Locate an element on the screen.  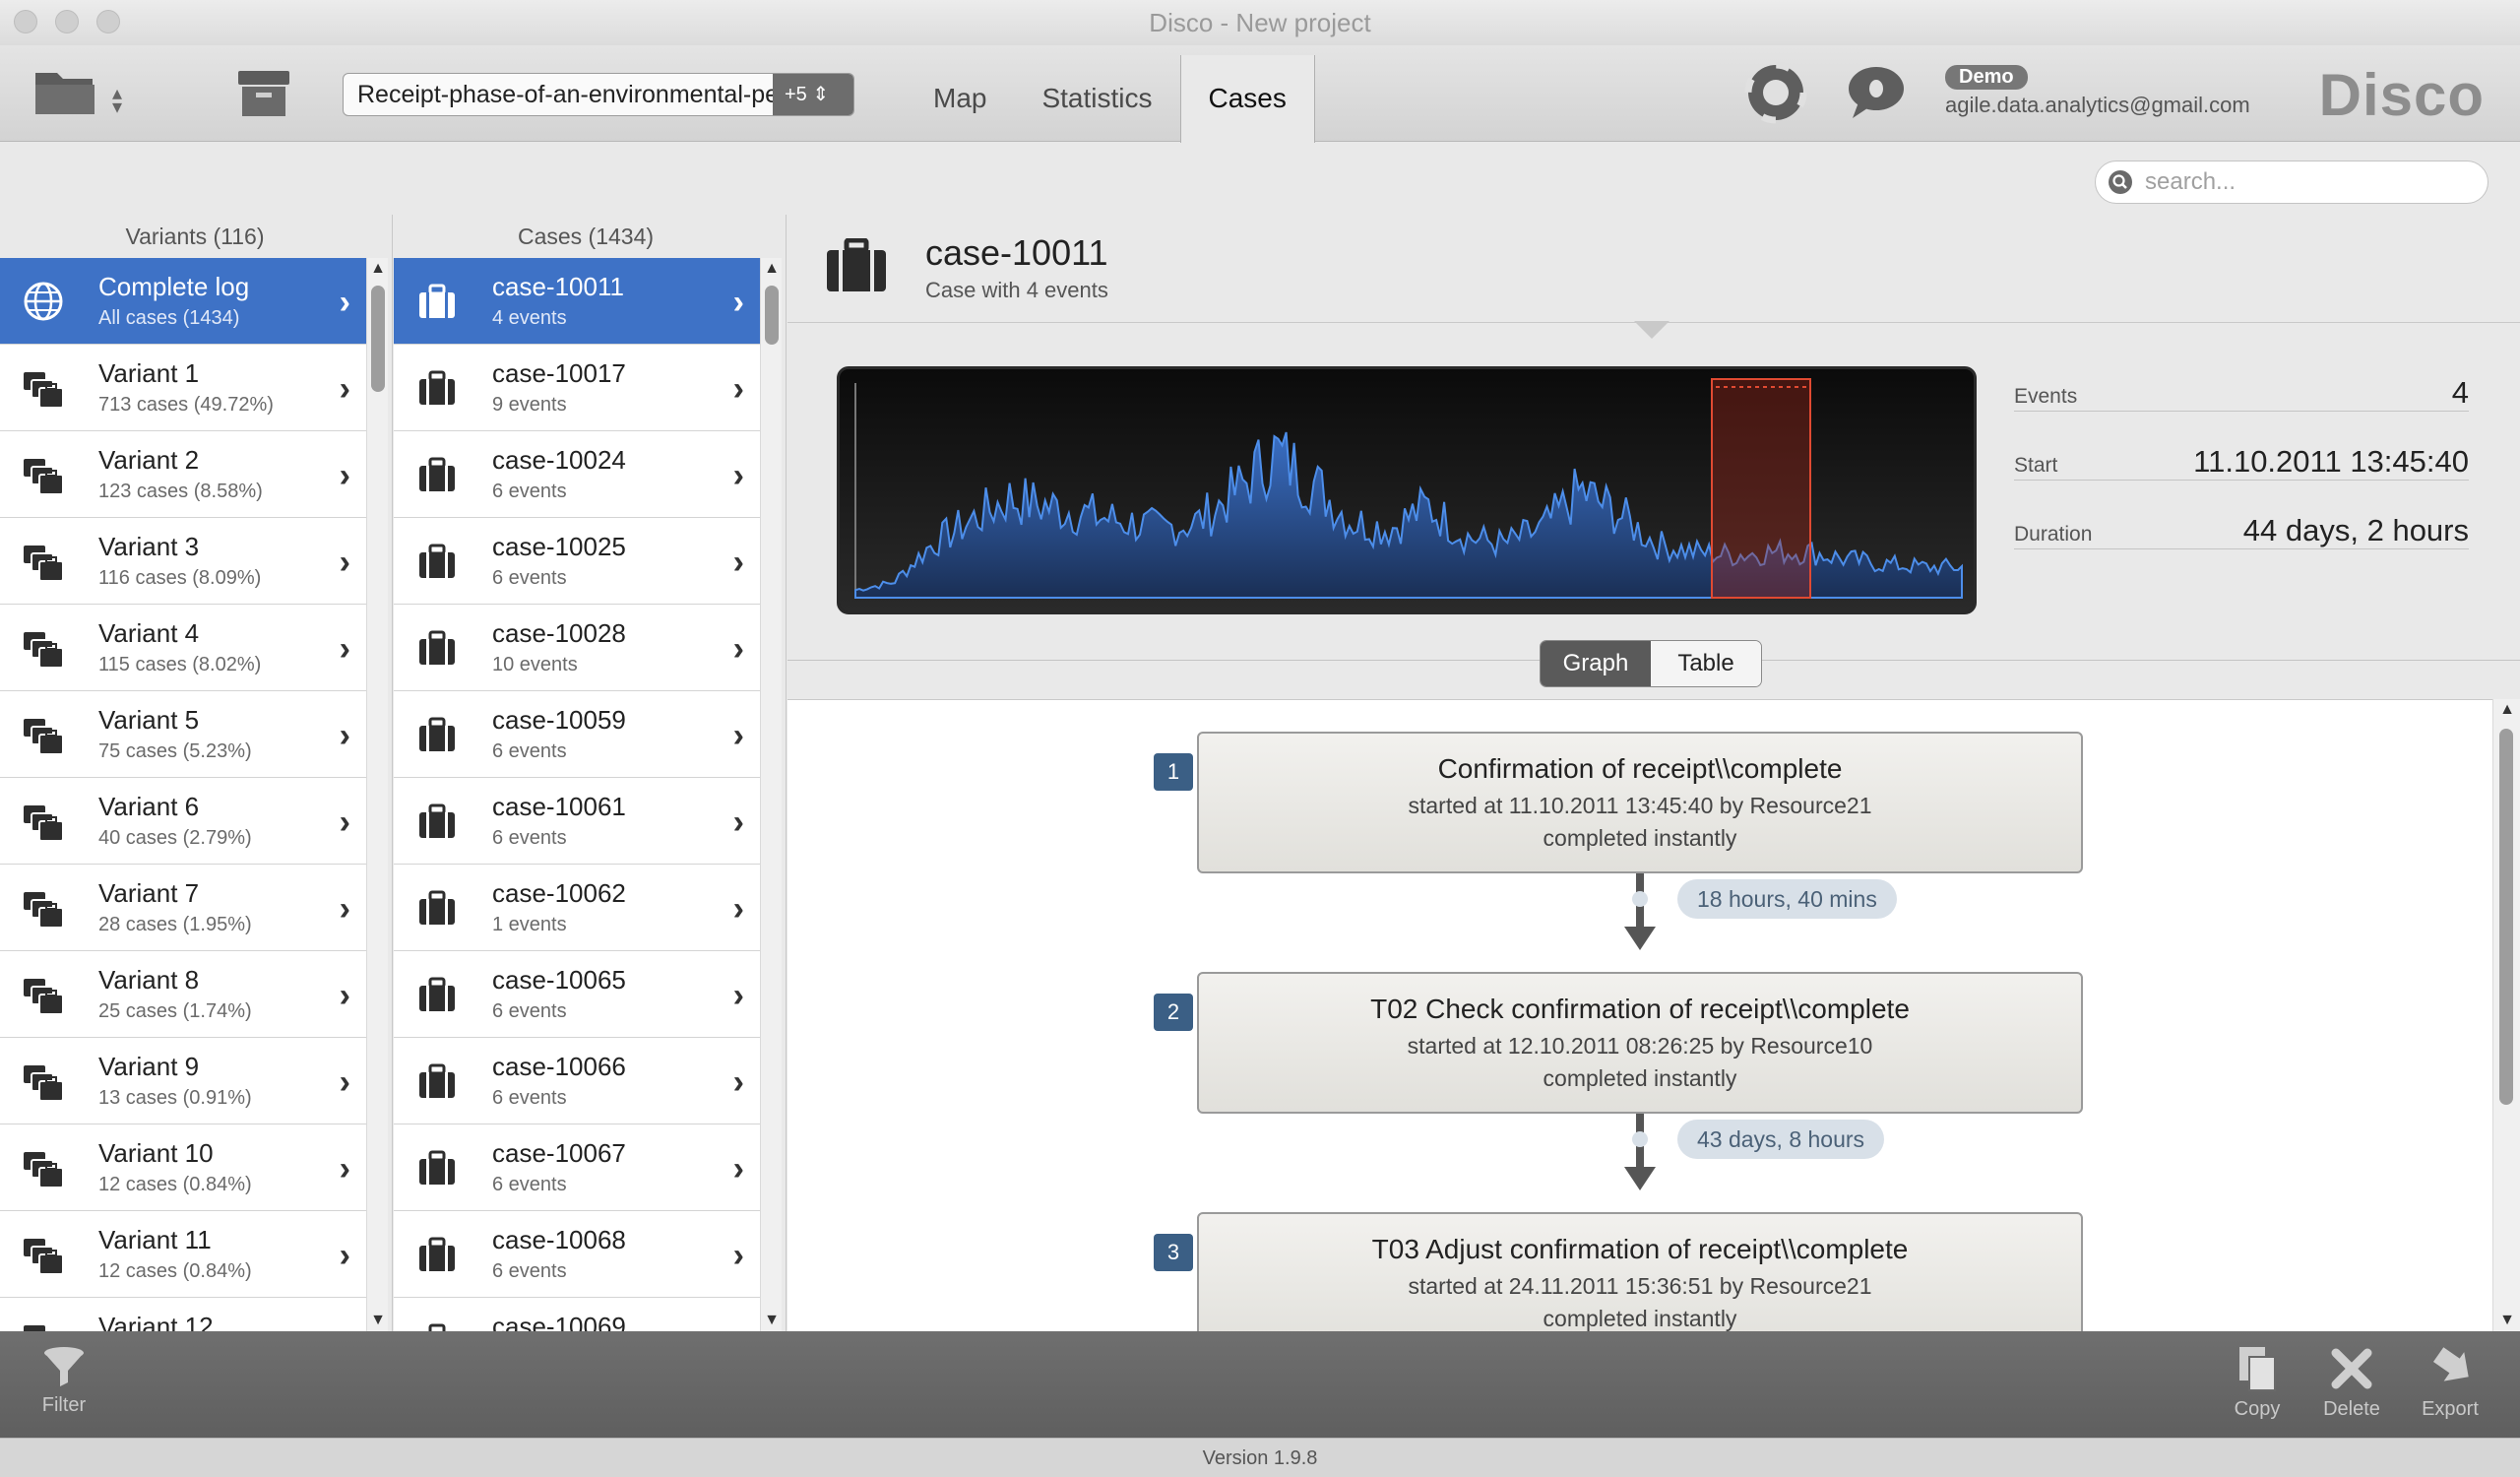
case-list-item: case-10017 9 events › is located at coordinates (577, 388).